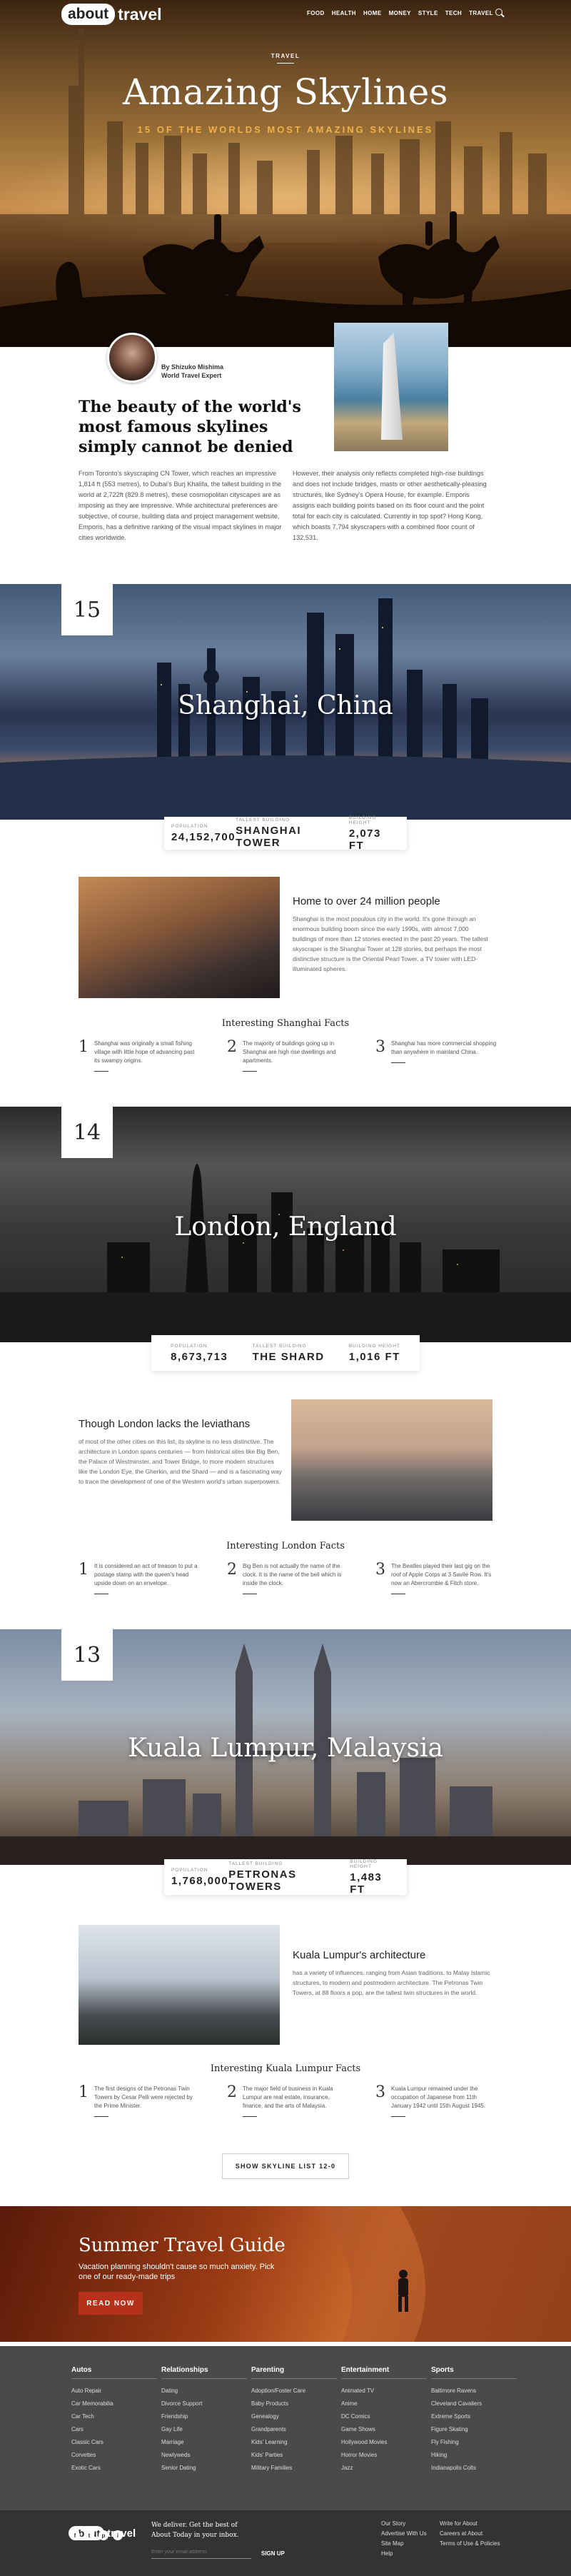 The height and width of the screenshot is (2576, 571). What do you see at coordinates (384, 2455) in the screenshot?
I see `footer-link: Horror Movies` at bounding box center [384, 2455].